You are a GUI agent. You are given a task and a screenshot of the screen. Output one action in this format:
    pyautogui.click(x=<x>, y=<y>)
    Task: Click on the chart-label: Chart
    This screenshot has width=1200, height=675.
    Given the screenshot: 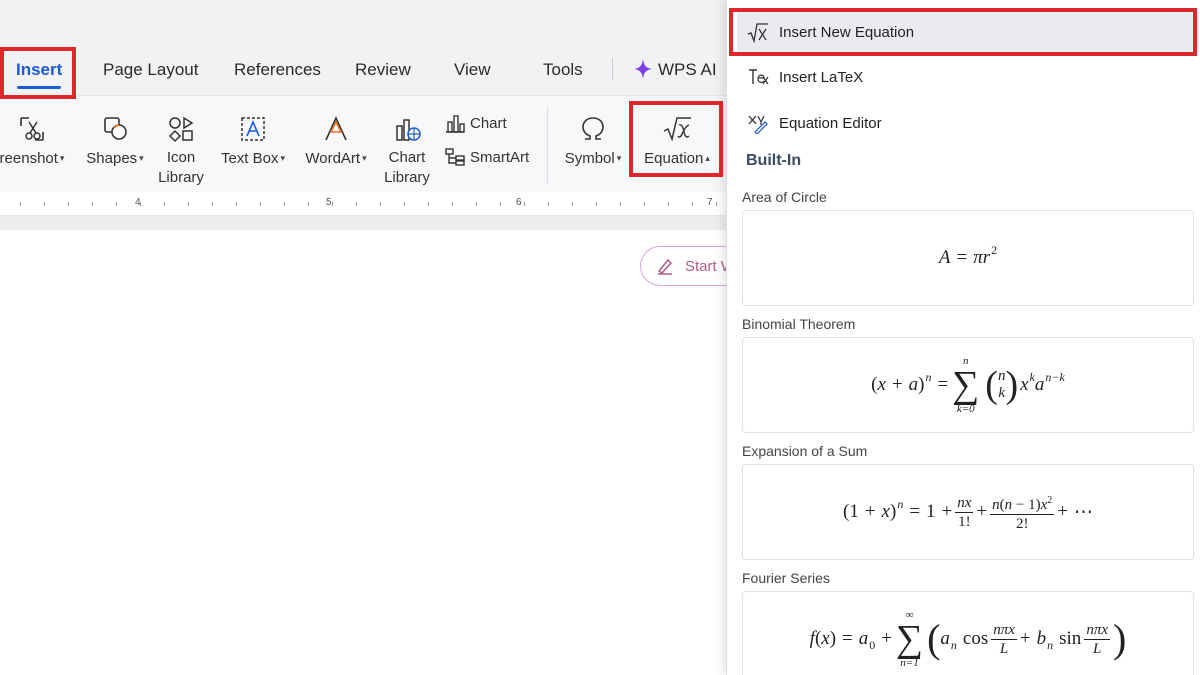 What is the action you would take?
    pyautogui.click(x=488, y=123)
    